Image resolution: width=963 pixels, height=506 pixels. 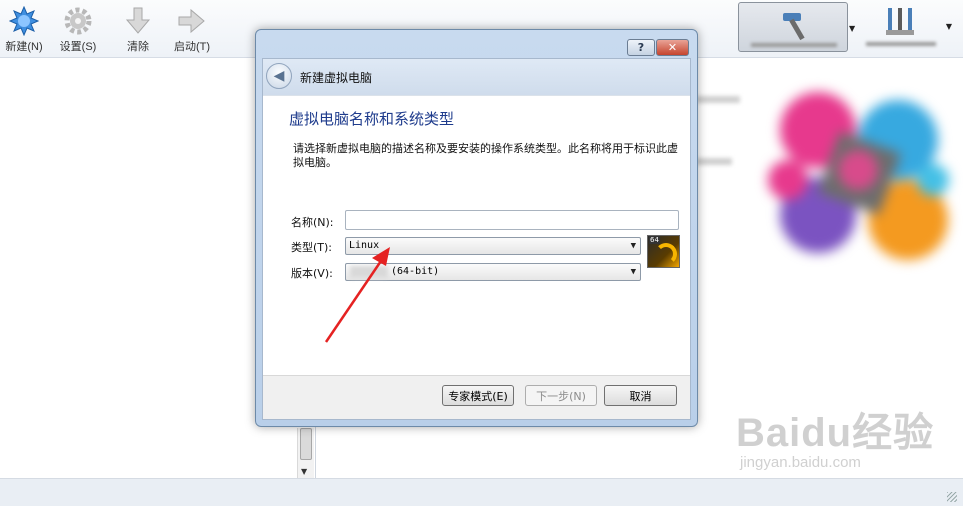 What do you see at coordinates (952, 497) in the screenshot?
I see `resize-grip` at bounding box center [952, 497].